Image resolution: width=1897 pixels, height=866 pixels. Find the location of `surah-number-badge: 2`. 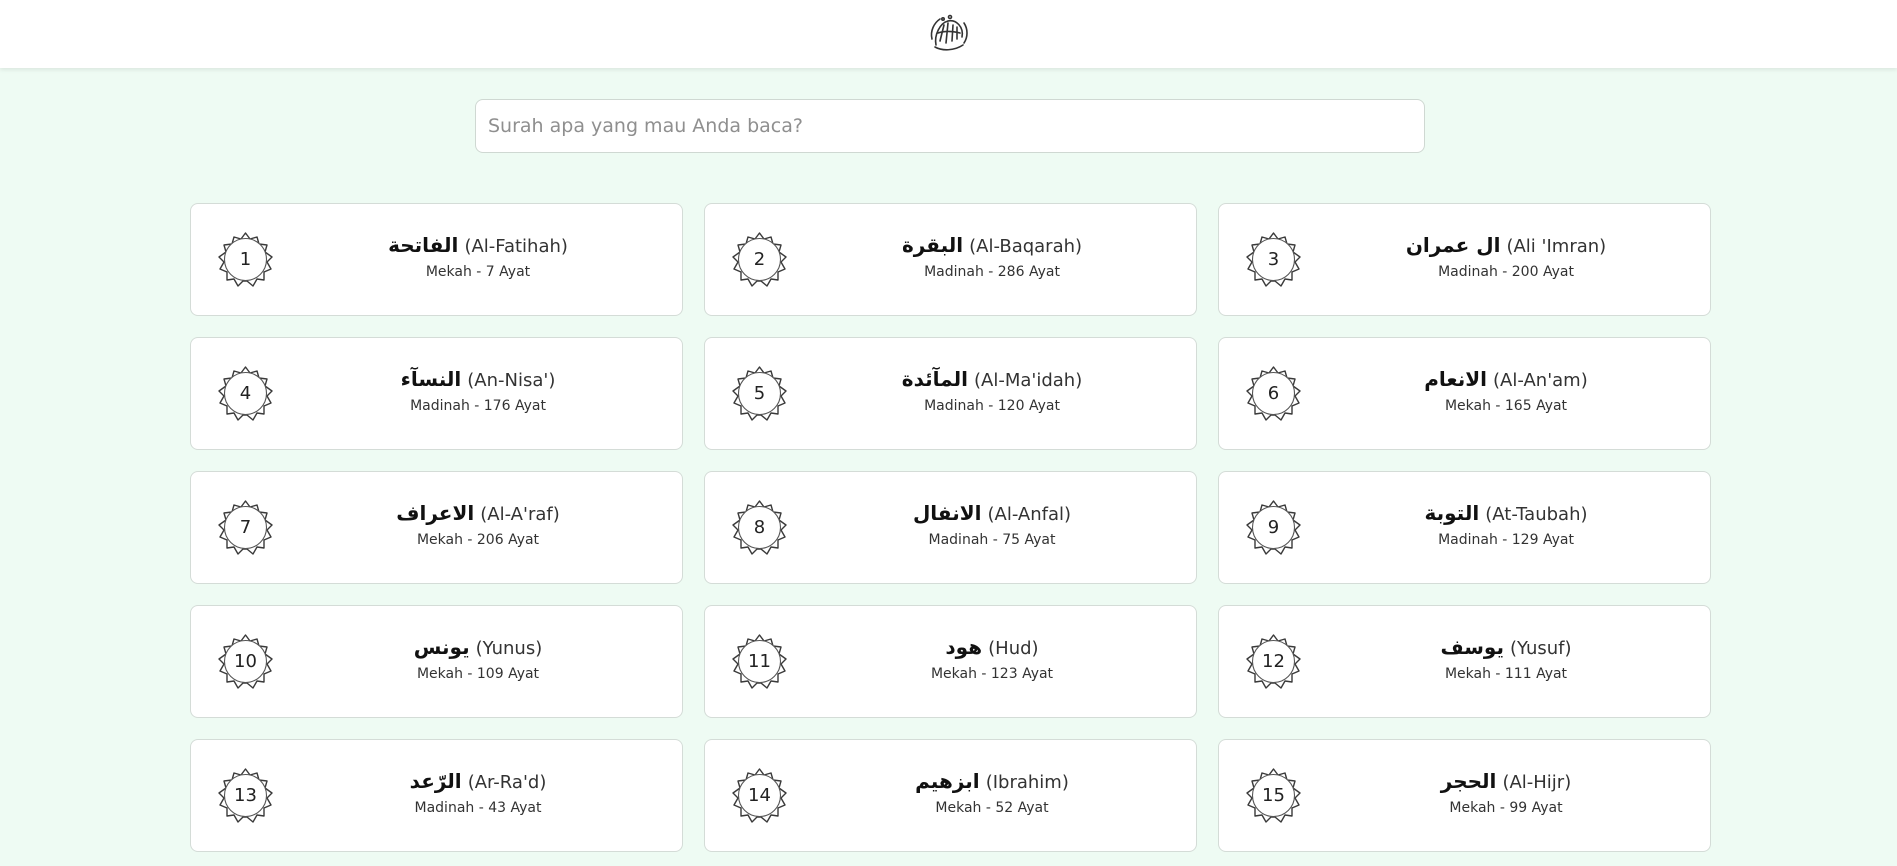

surah-number-badge: 2 is located at coordinates (759, 259).